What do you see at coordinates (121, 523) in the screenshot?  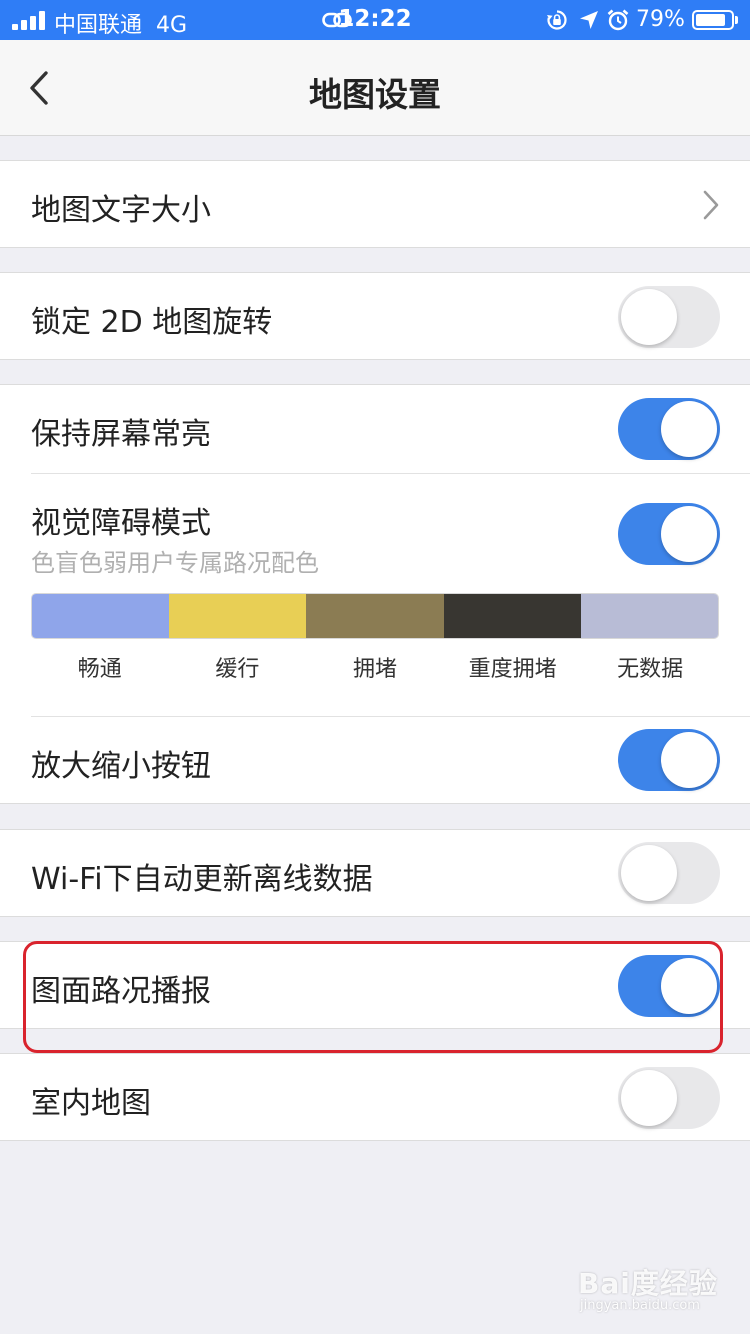 I see `setting-label-visual-impairment: 视觉障碍模式` at bounding box center [121, 523].